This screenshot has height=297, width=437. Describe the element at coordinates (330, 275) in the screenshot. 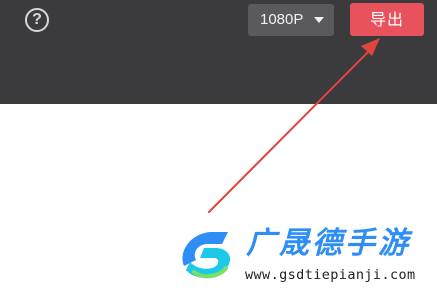

I see `watermark-url: www.gsdtiepianji.com` at that location.